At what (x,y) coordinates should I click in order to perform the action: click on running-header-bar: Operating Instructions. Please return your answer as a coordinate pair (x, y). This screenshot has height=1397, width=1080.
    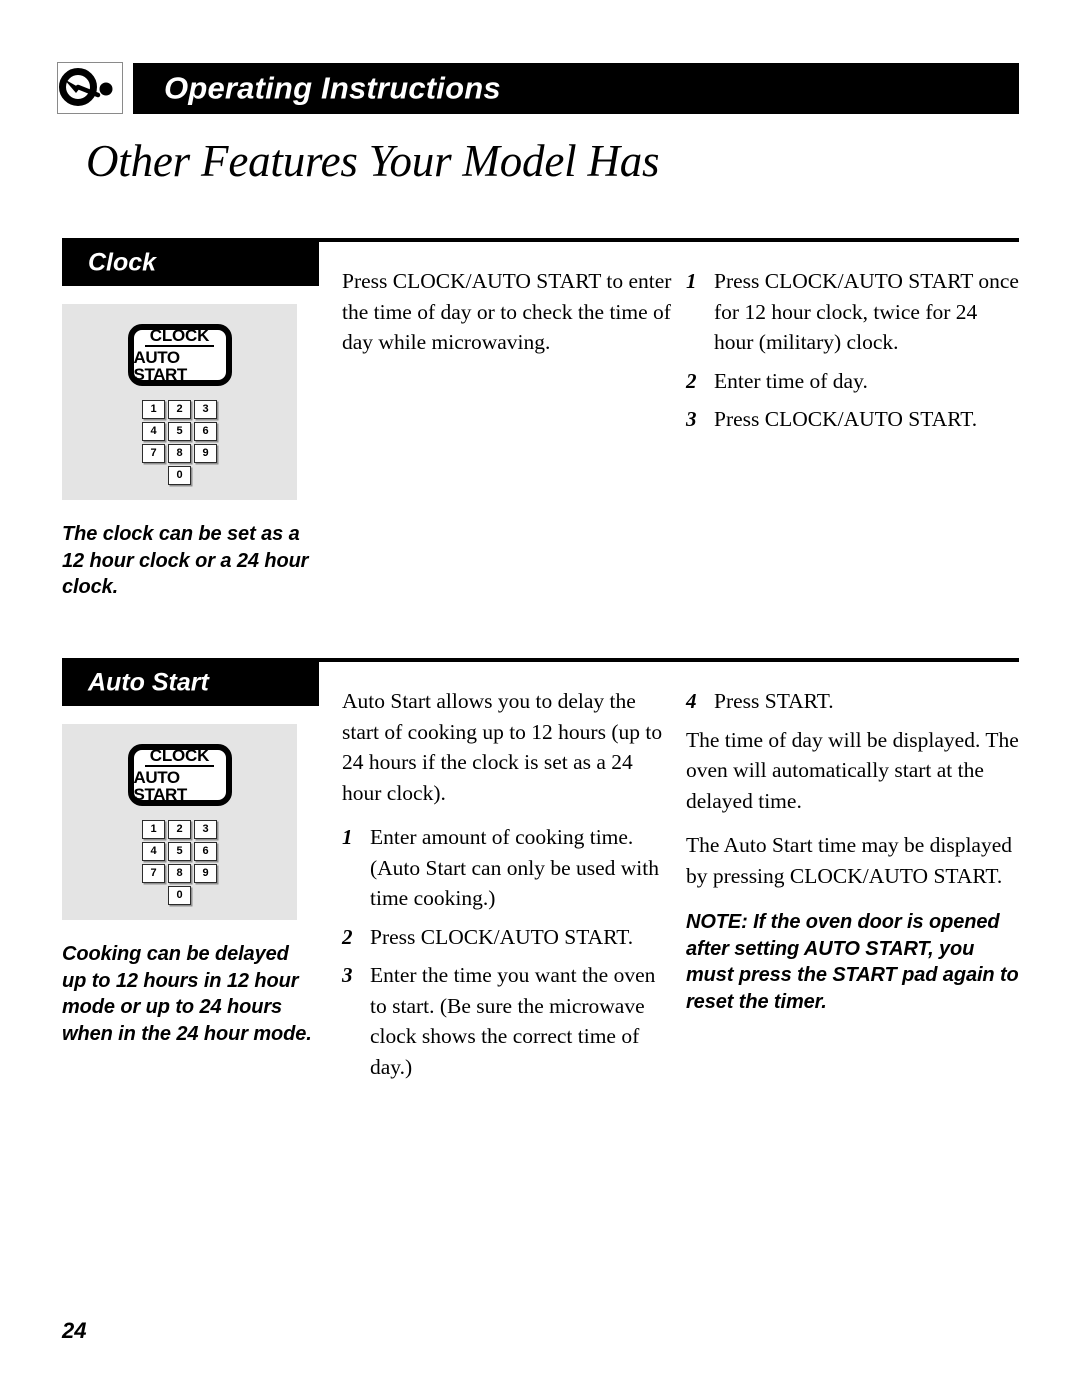
    Looking at the image, I should click on (576, 88).